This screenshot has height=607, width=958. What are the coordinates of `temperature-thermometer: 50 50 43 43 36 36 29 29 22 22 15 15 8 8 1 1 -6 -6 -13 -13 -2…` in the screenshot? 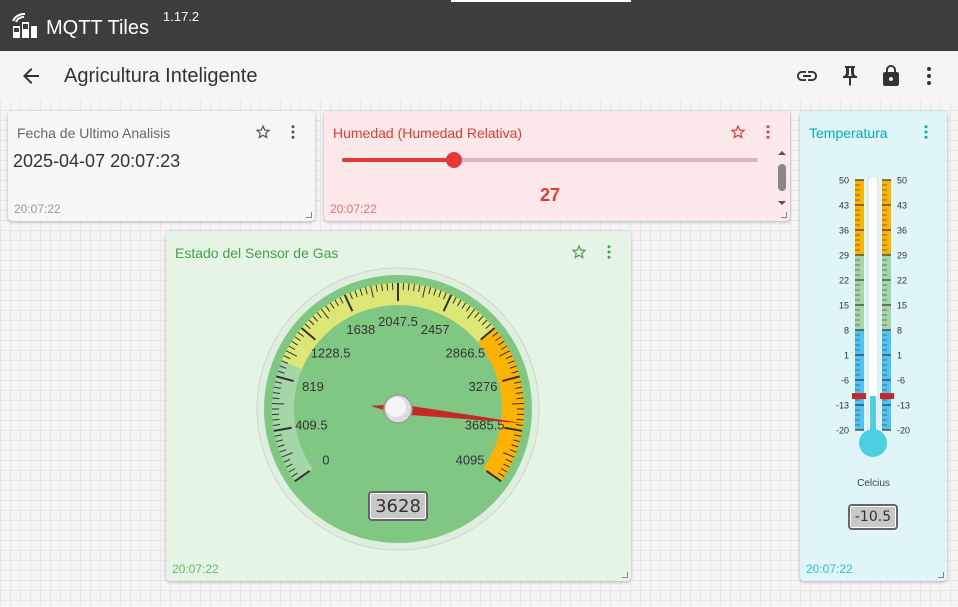 It's located at (873, 316).